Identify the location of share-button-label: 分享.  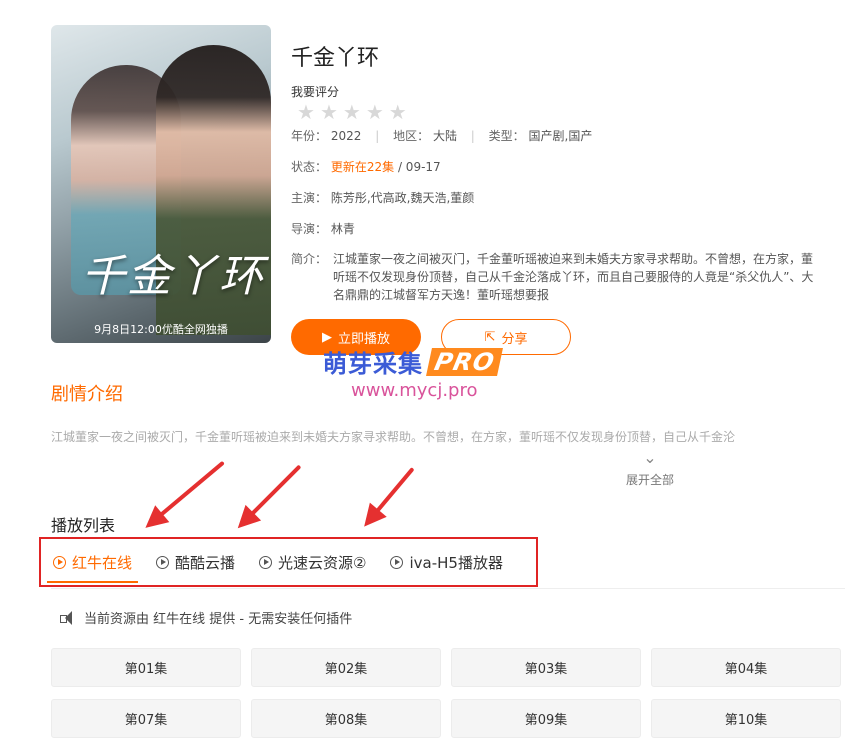
(514, 339).